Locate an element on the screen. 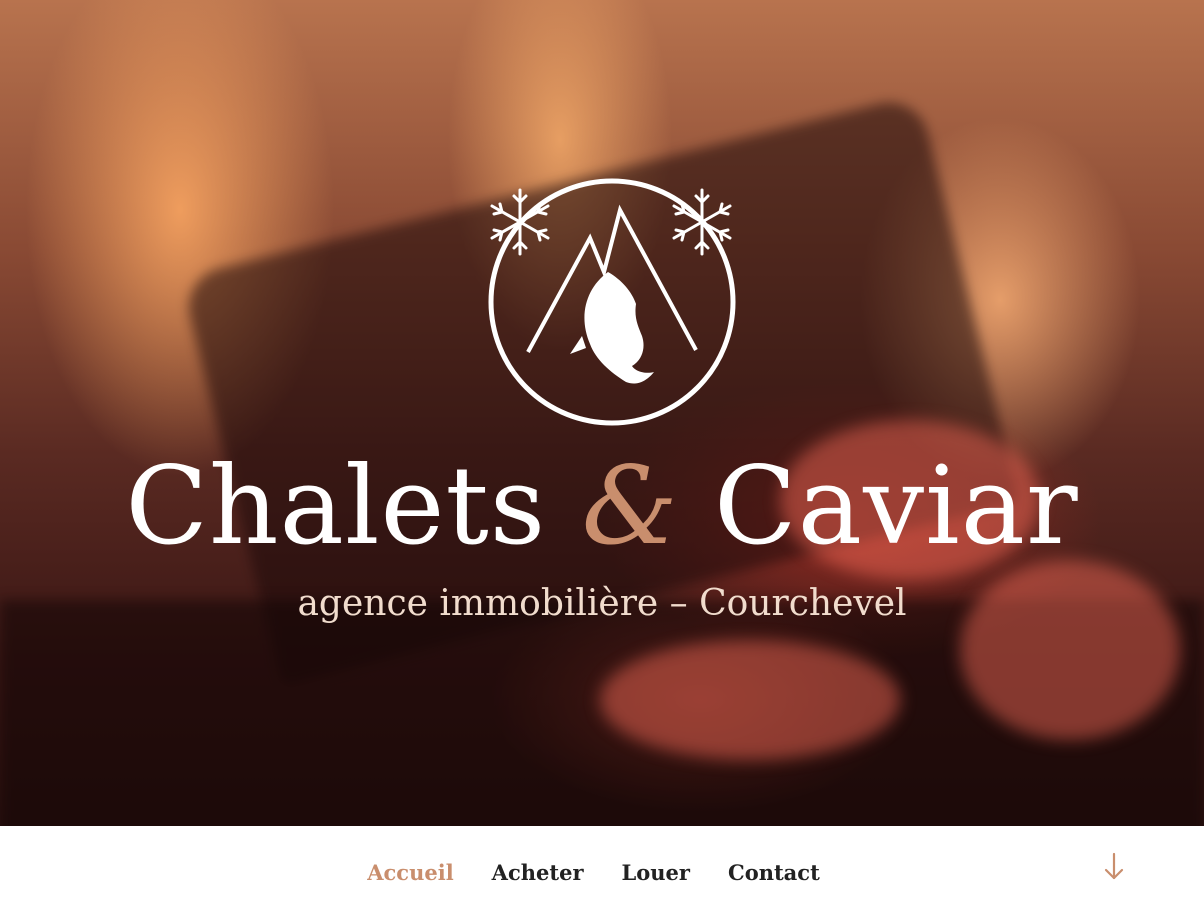 The width and height of the screenshot is (1204, 918). brand-logo is located at coordinates (612, 302).